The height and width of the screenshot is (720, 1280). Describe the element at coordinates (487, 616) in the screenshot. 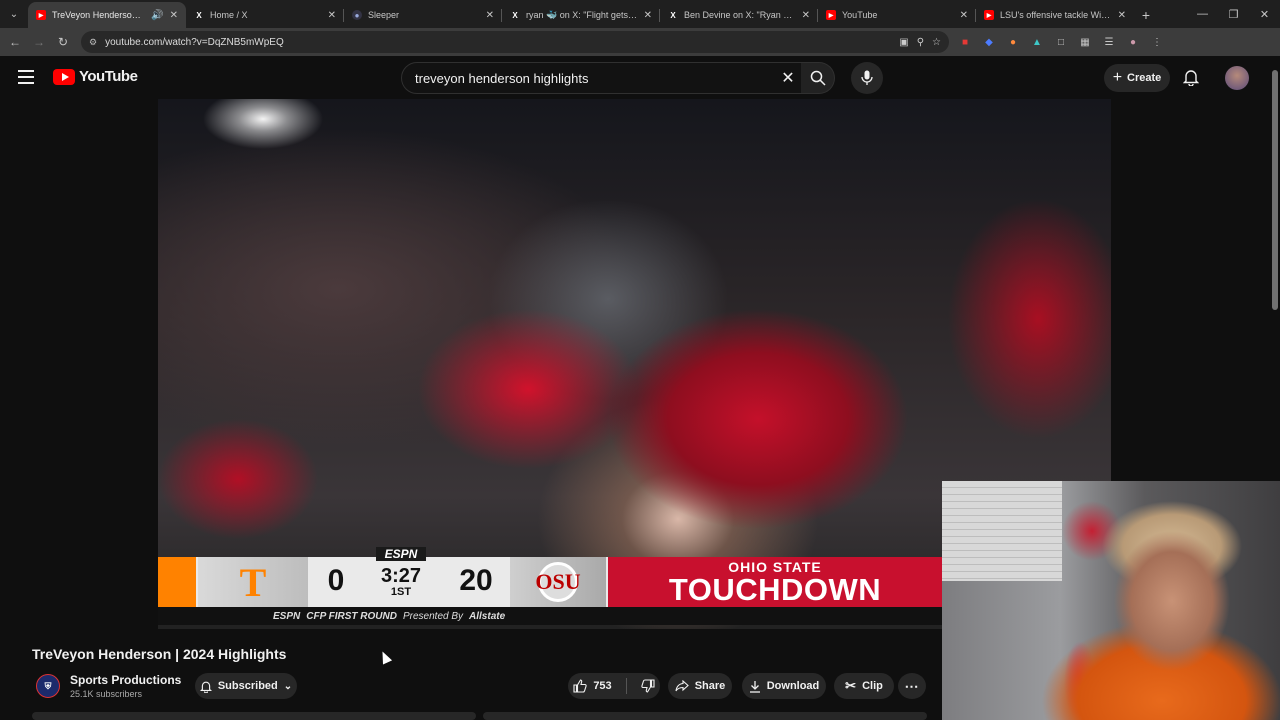

I see `sponsor: Allstate` at that location.